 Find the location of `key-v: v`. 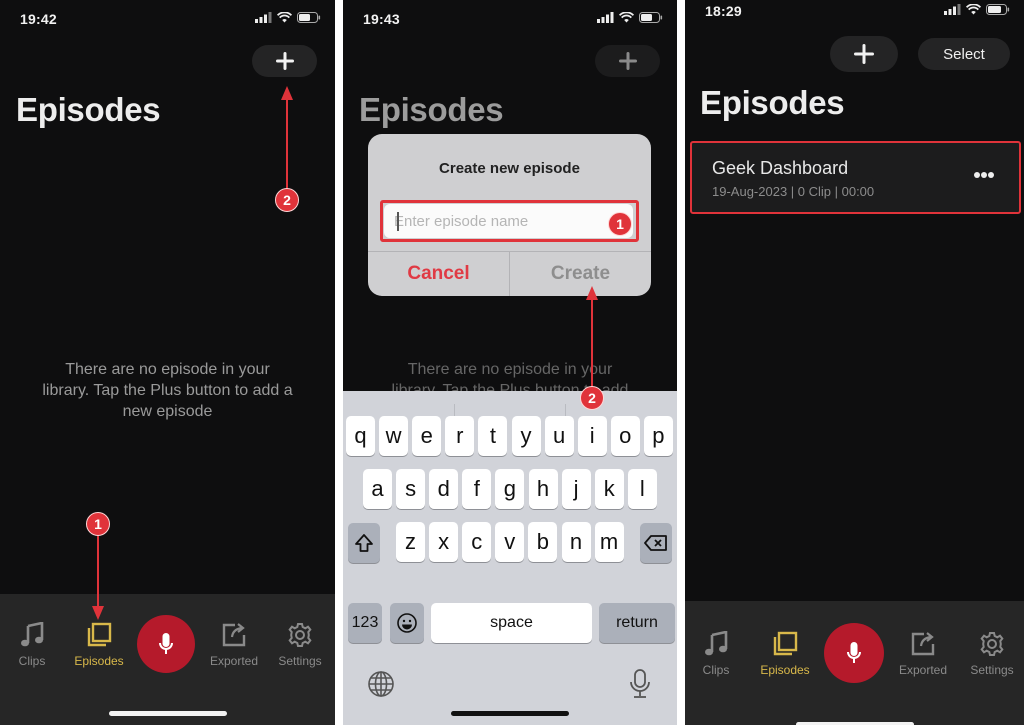

key-v: v is located at coordinates (510, 542).